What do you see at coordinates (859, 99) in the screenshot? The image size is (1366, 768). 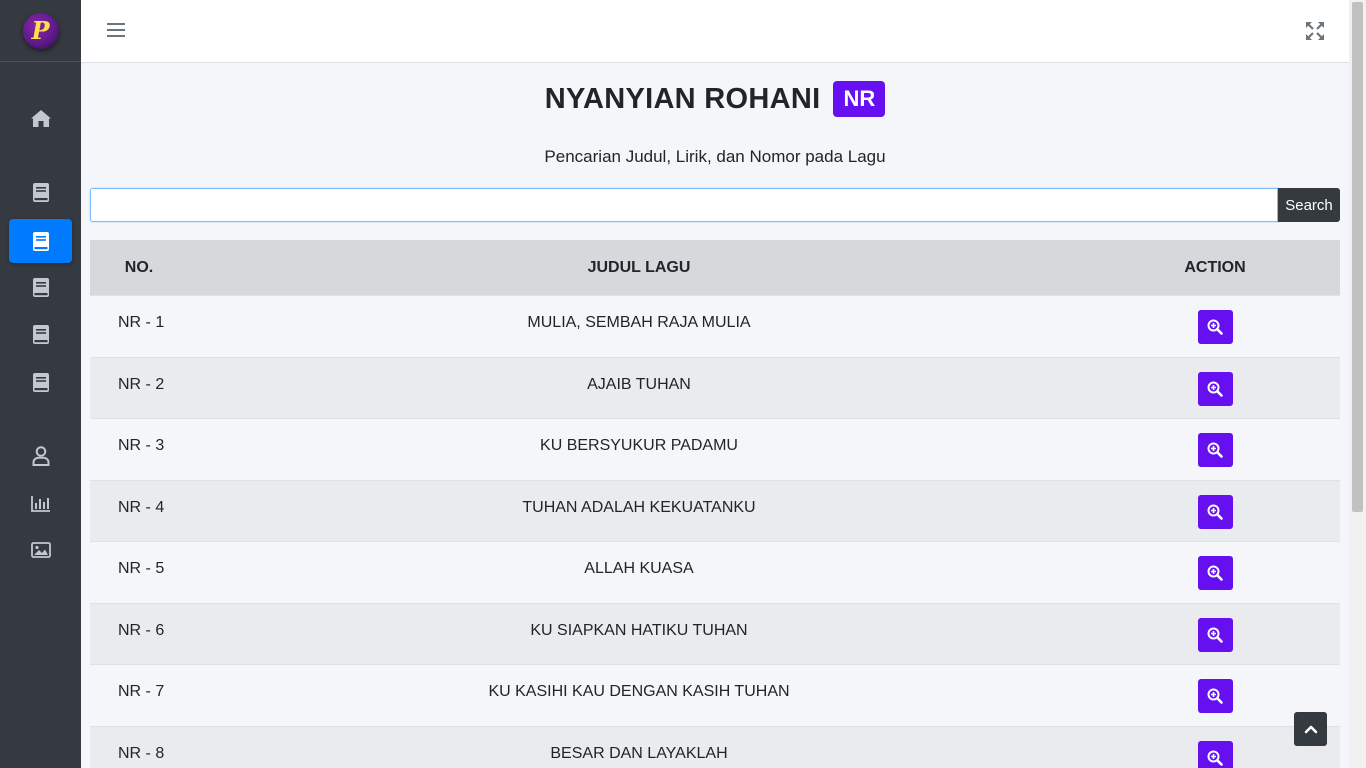 I see `title-badge: NR` at bounding box center [859, 99].